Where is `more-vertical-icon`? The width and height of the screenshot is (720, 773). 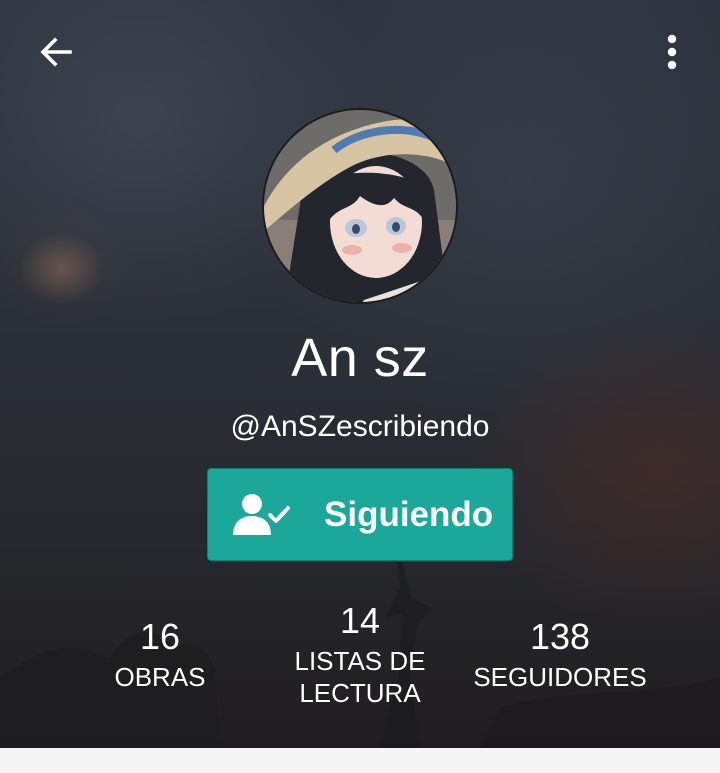 more-vertical-icon is located at coordinates (672, 52).